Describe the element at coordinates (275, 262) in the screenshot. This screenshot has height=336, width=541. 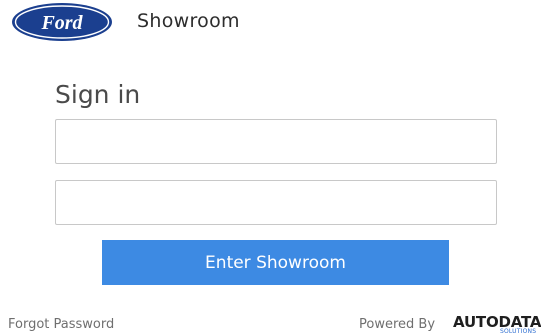
I see `enter-showroom-button: Enter Showroom` at that location.